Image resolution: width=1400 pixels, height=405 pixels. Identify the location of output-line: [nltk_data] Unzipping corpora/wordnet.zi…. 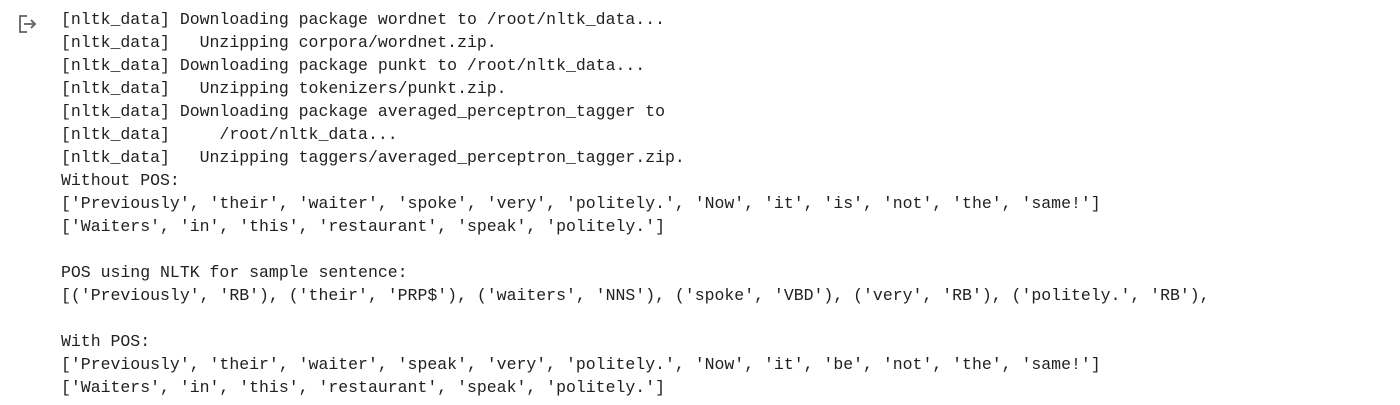
(279, 42).